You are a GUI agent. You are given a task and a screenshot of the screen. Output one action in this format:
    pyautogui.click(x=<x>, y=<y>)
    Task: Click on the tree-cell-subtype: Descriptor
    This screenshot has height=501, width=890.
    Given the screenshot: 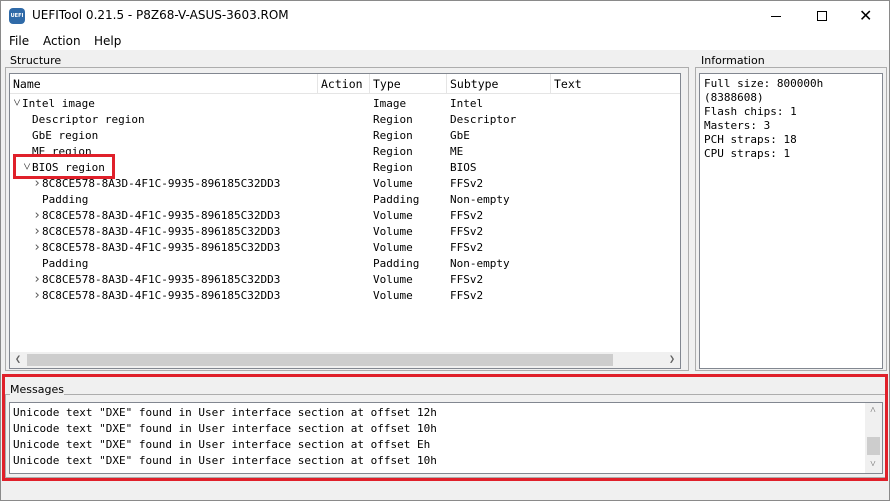 What is the action you would take?
    pyautogui.click(x=483, y=119)
    